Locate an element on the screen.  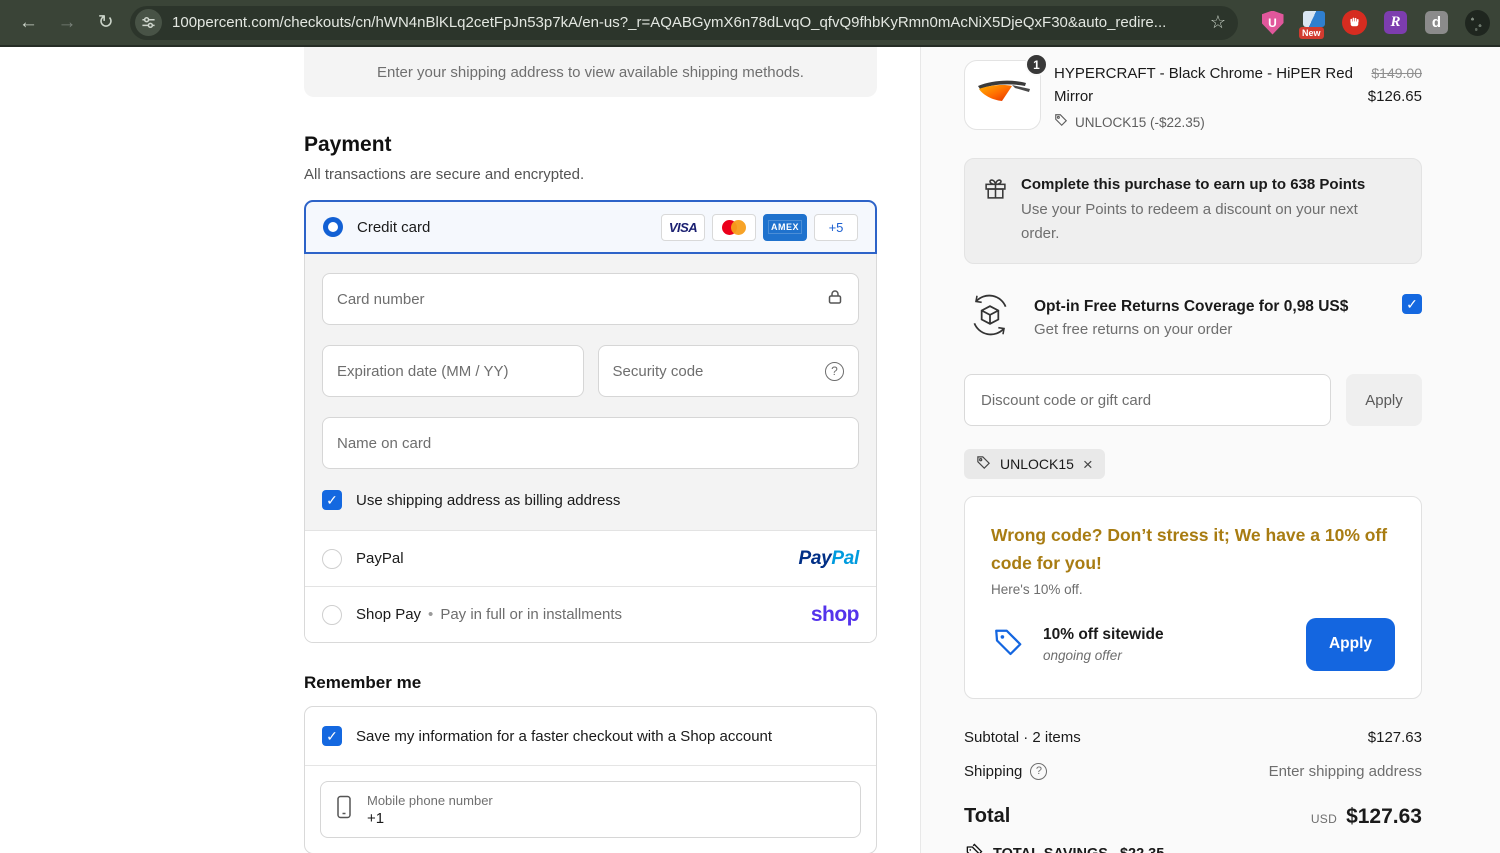
save-info-checkbox: ✓ is located at coordinates (332, 736).